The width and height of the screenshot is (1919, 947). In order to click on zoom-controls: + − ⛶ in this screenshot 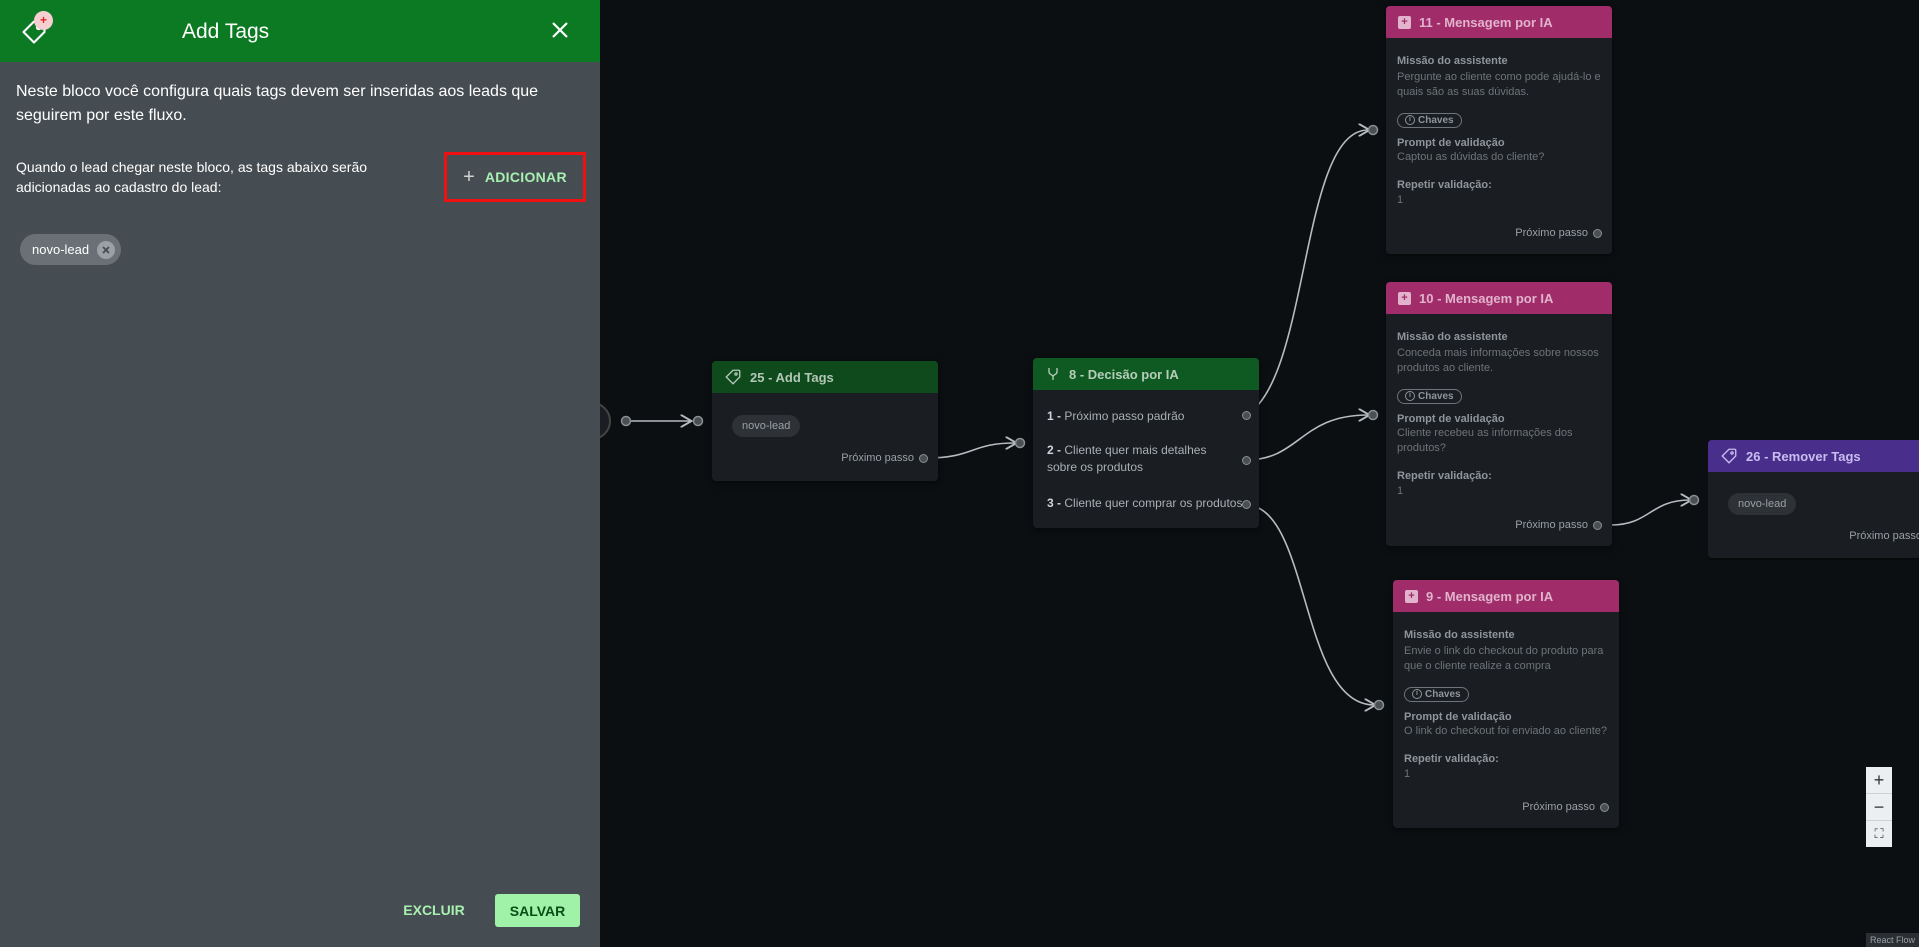, I will do `click(1879, 807)`.